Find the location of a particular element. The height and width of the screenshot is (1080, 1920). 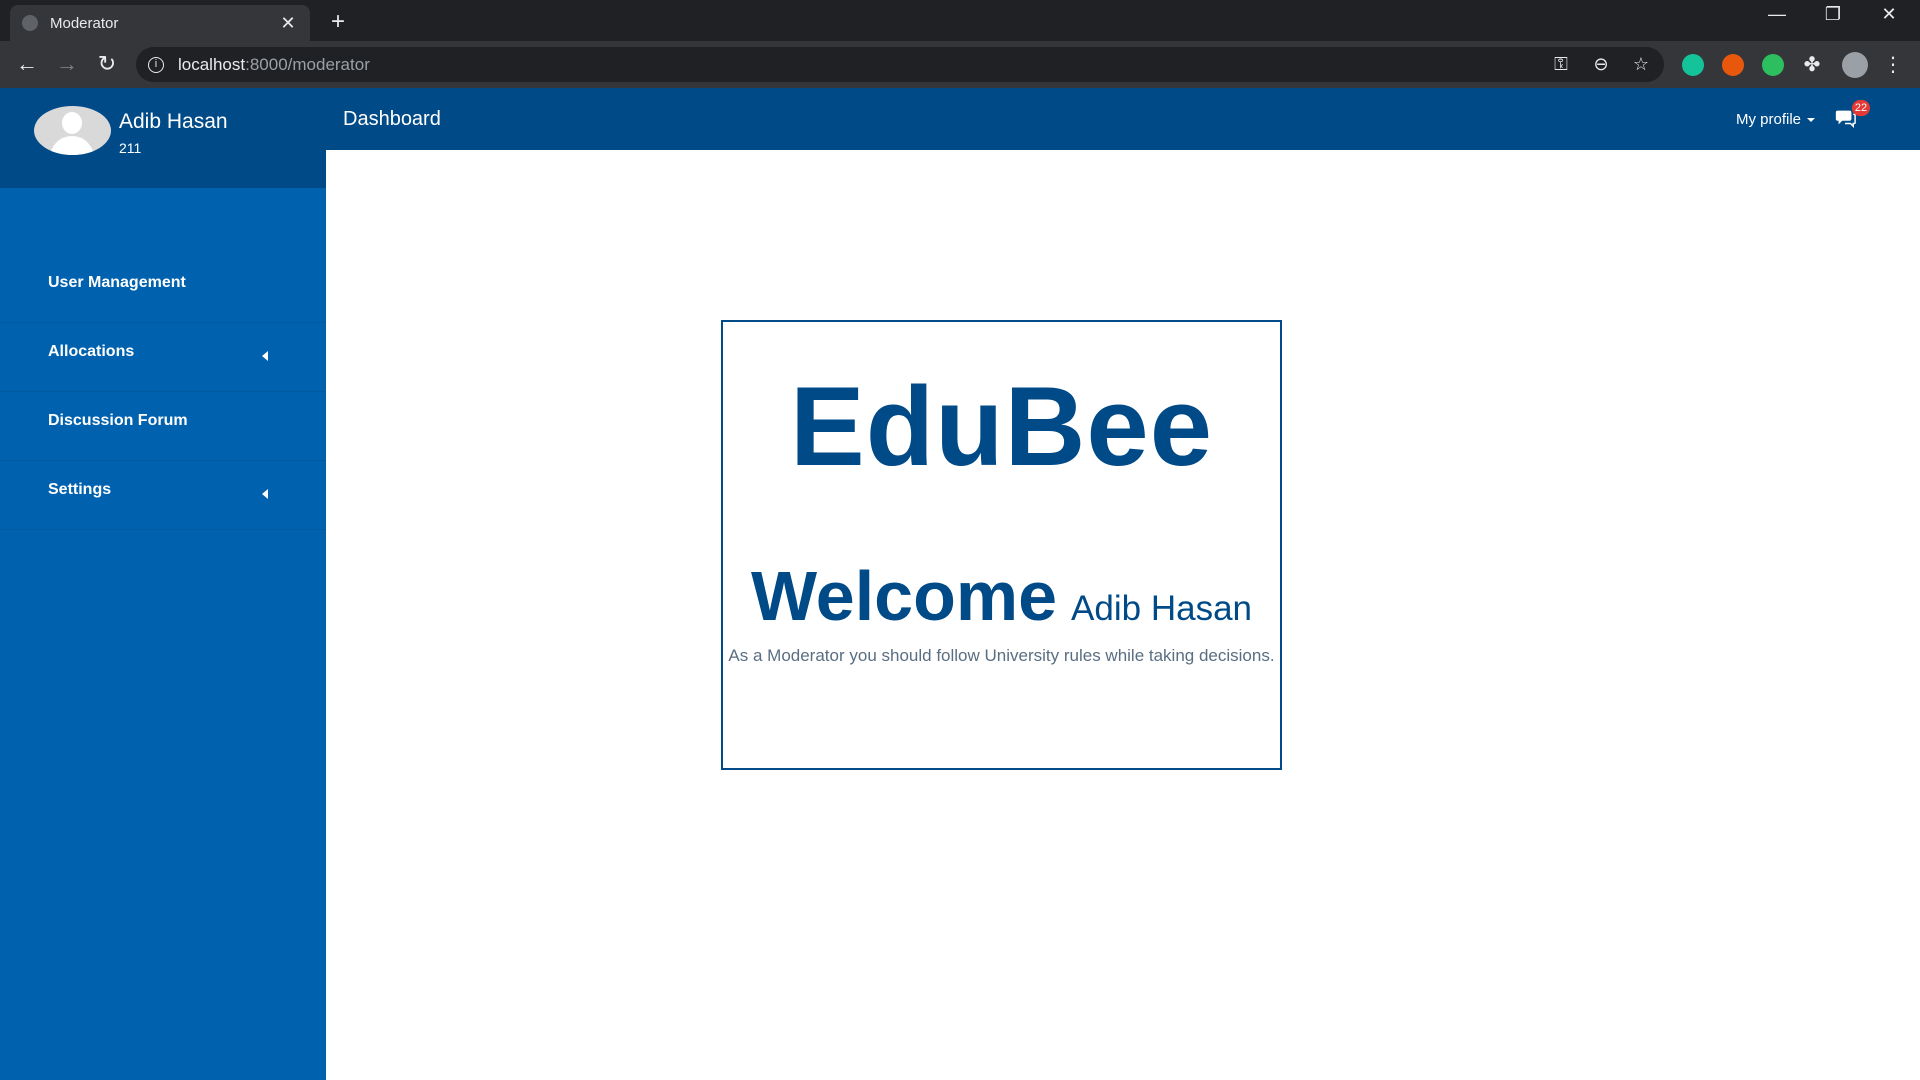

sidebar-item-label: Discussion Forum is located at coordinates (118, 420).